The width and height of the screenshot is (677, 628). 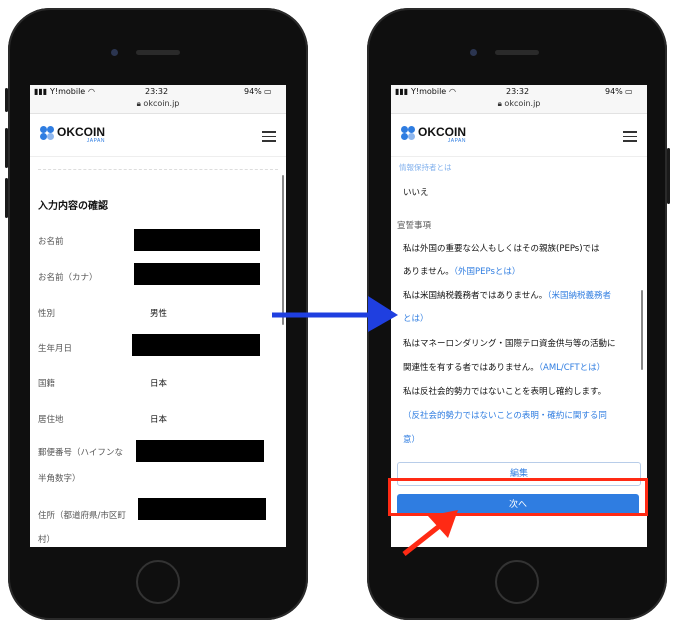 I want to click on postal-code-label: 郵便番号（ハイフンな, so click(x=81, y=453).